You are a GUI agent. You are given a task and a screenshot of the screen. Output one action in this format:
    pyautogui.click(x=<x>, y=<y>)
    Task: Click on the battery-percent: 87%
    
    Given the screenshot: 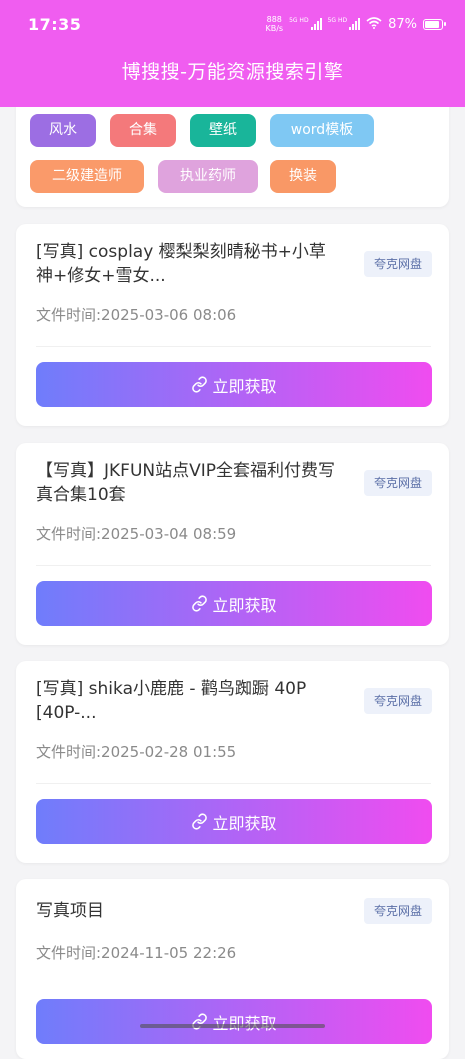 What is the action you would take?
    pyautogui.click(x=402, y=24)
    